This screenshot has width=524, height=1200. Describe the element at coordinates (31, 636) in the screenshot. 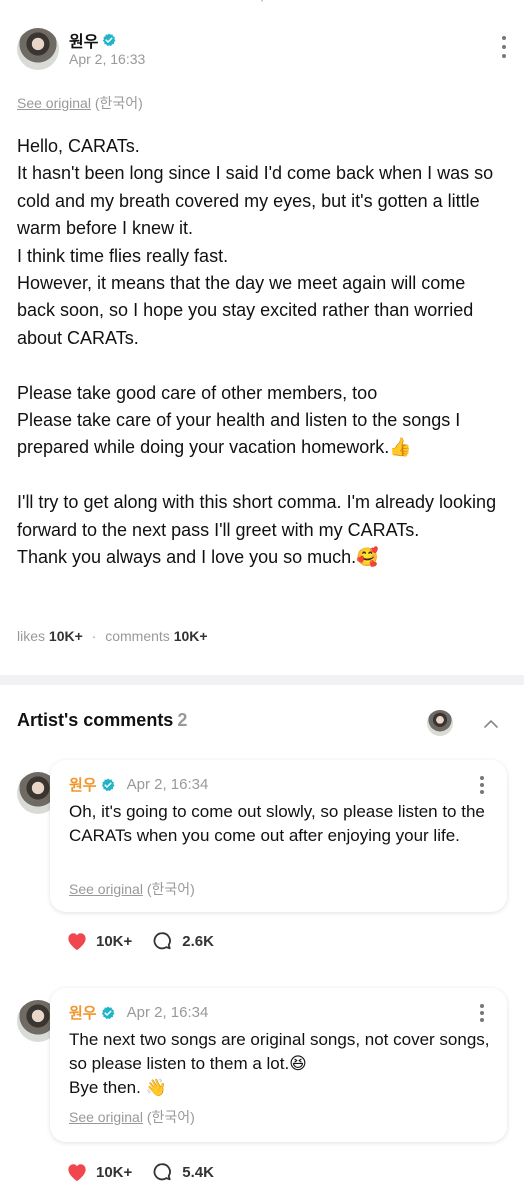

I see `likes-label: likes` at that location.